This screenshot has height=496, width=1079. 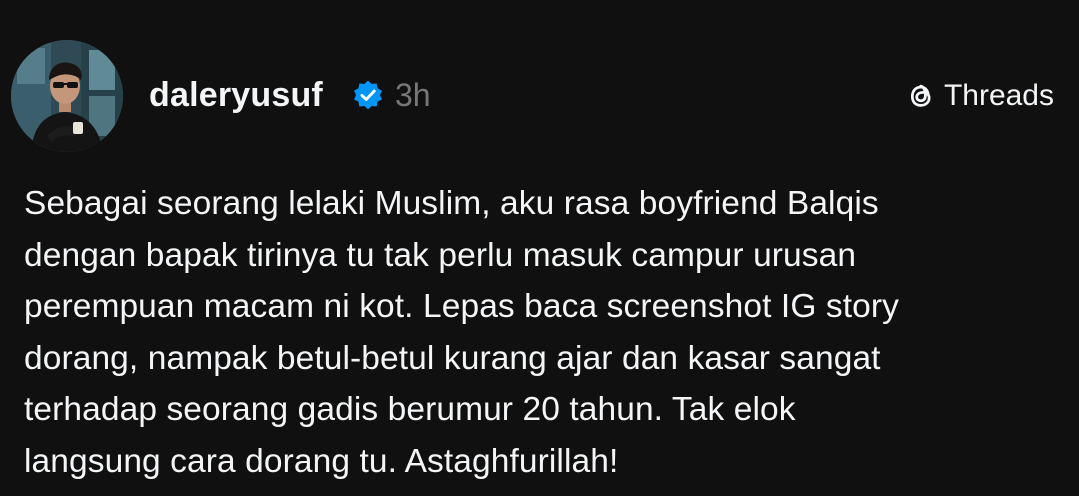 What do you see at coordinates (236, 95) in the screenshot?
I see `username: daleryusuf` at bounding box center [236, 95].